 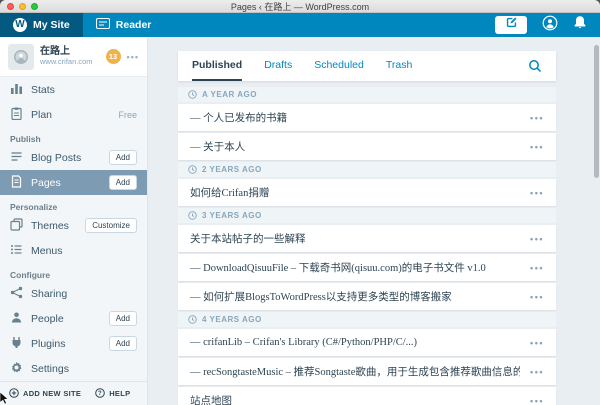 I want to click on plan-icon, so click(x=16, y=115).